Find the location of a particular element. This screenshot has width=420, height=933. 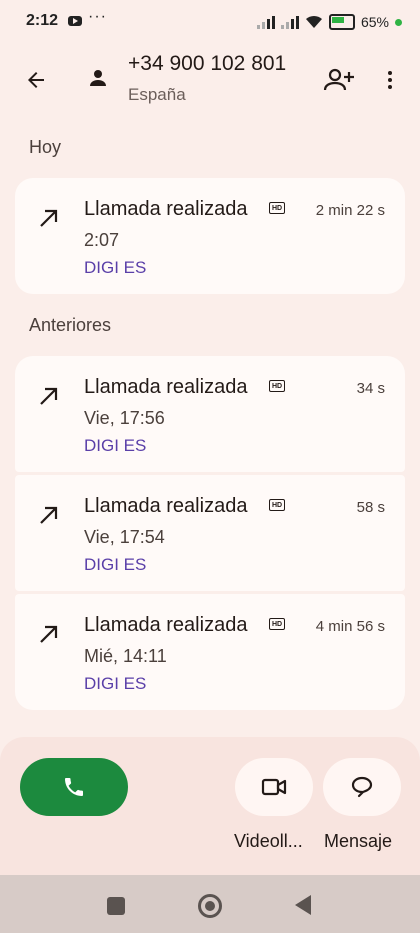

videocam-icon is located at coordinates (274, 787).